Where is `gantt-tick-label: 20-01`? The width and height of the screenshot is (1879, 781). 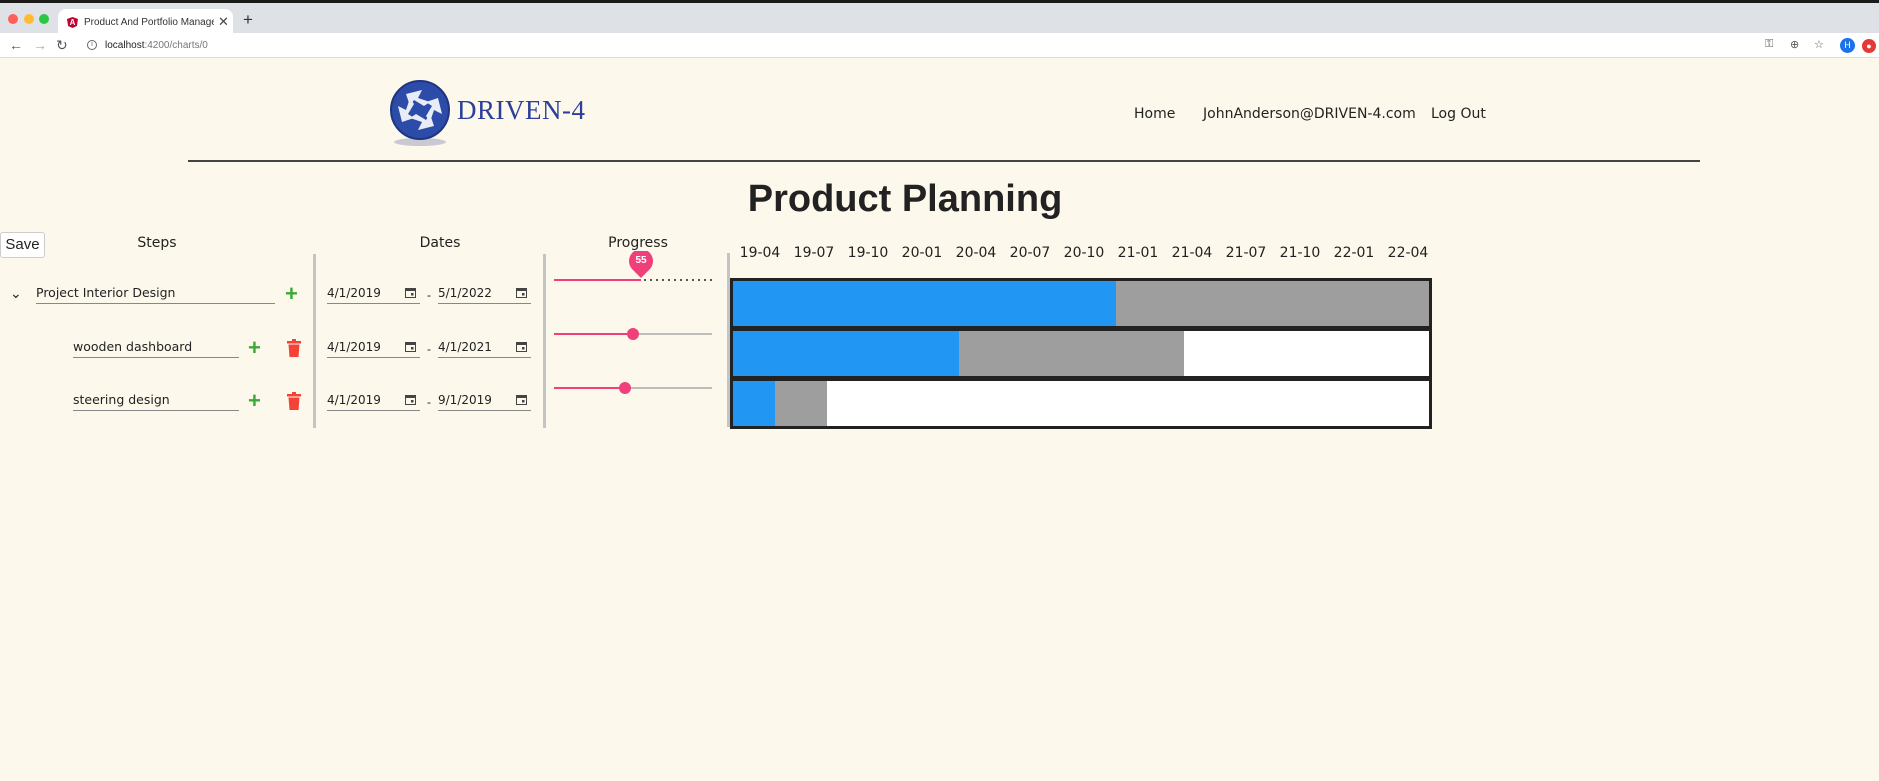
gantt-tick-label: 20-01 is located at coordinates (922, 253).